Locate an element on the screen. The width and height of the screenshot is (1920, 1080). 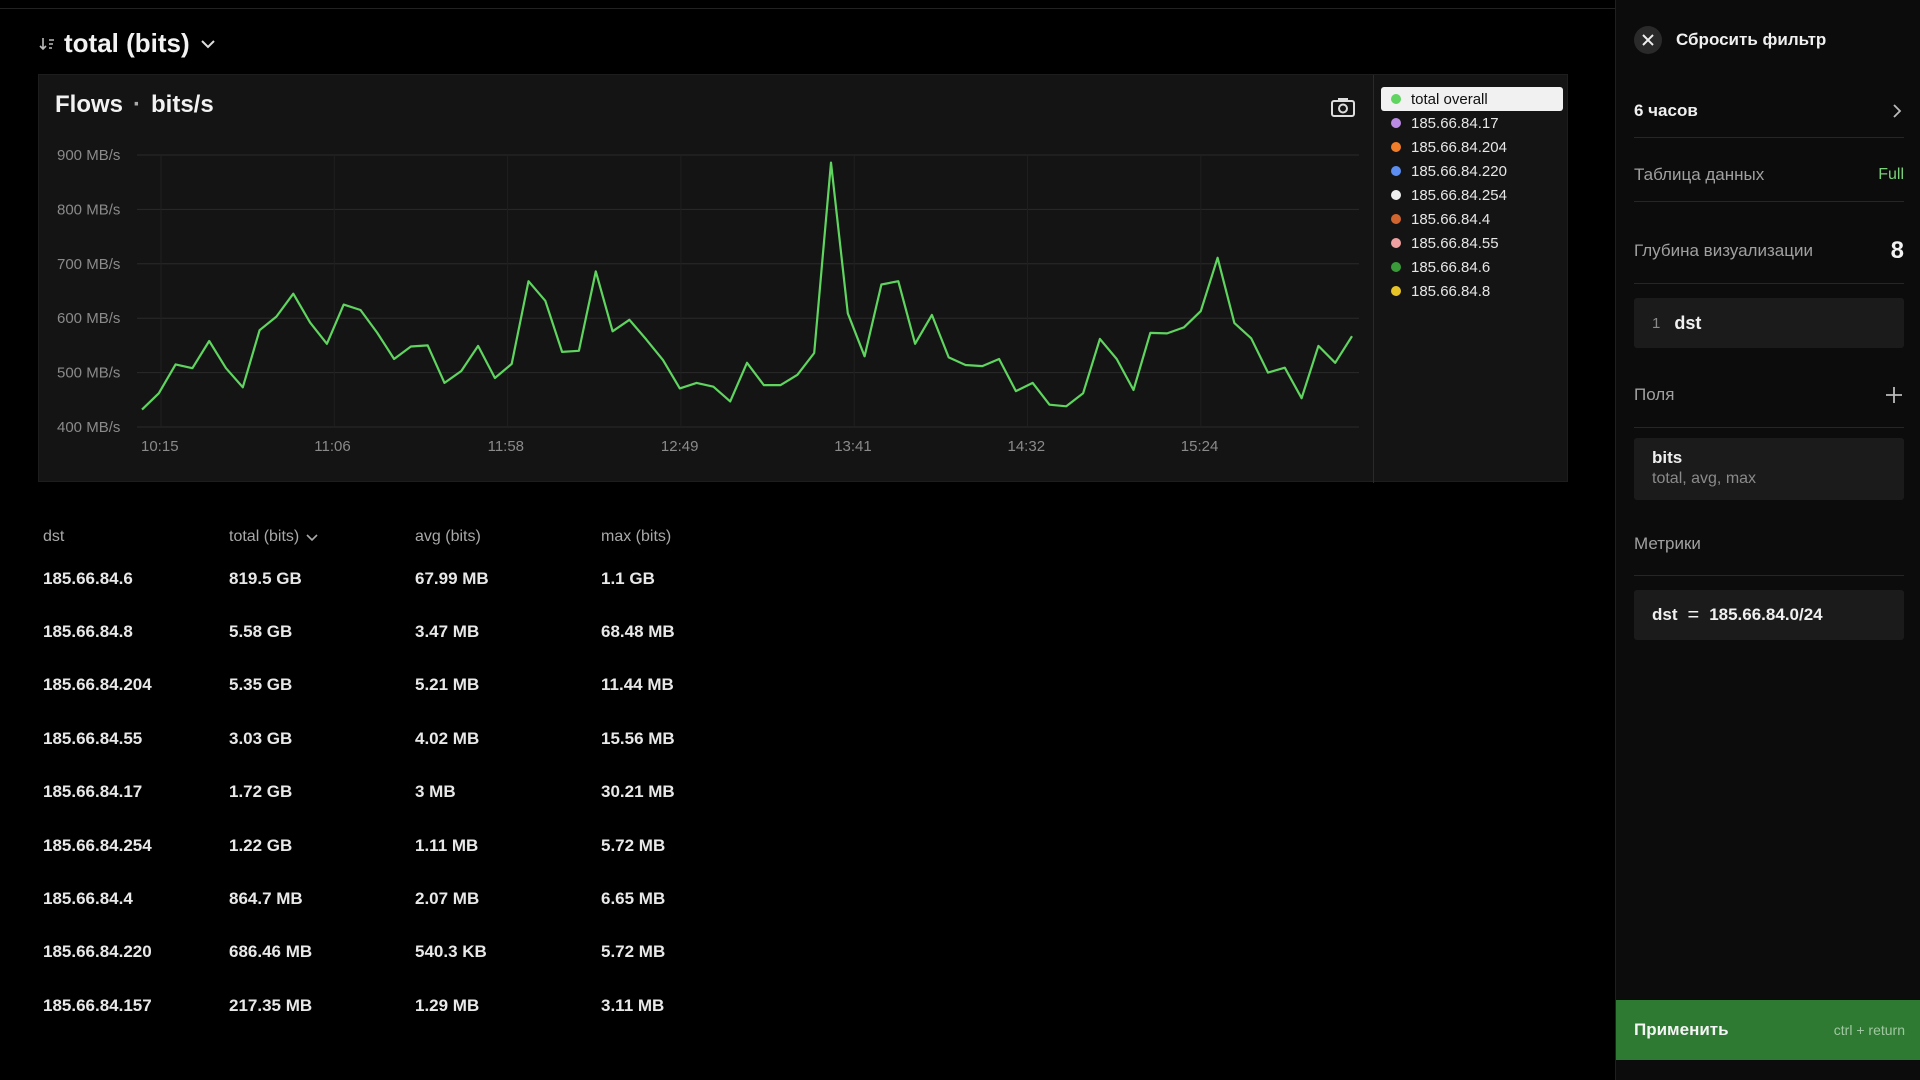
field-item: bits total, avg, max is located at coordinates (1769, 469).